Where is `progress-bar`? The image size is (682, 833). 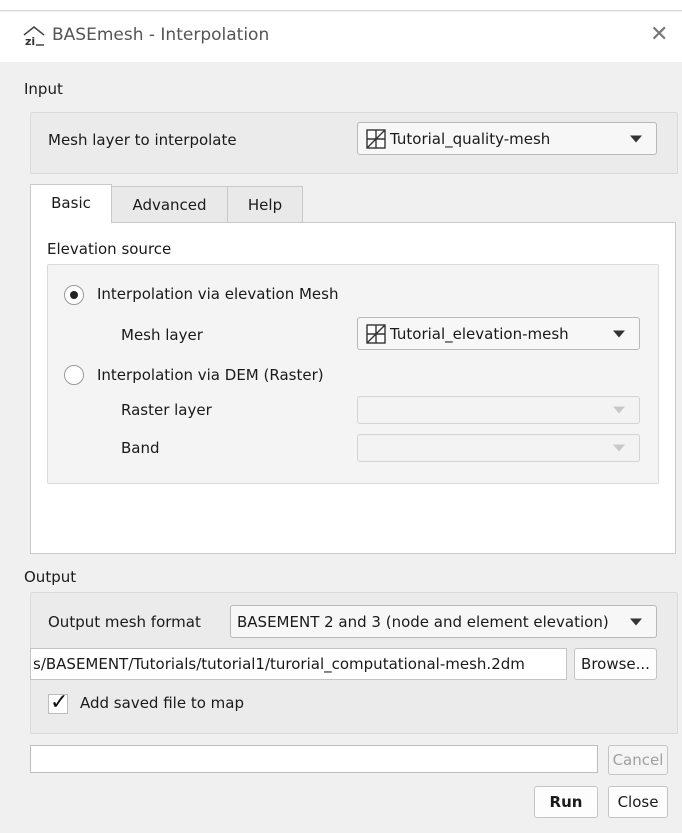
progress-bar is located at coordinates (314, 759).